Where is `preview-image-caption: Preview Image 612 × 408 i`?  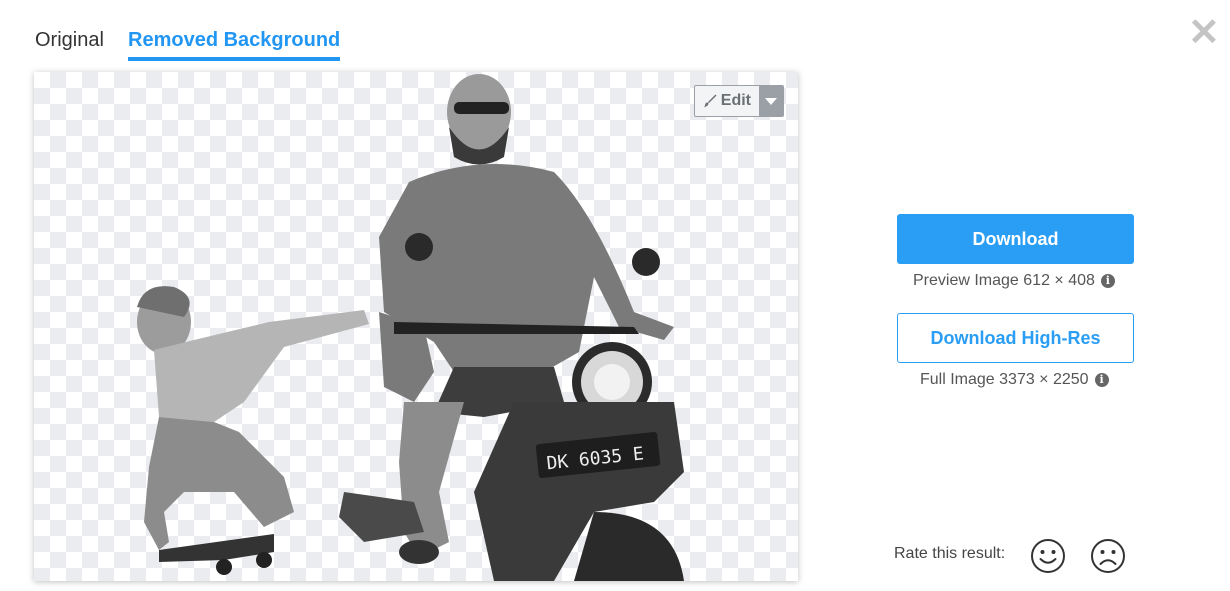
preview-image-caption: Preview Image 612 × 408 i is located at coordinates (1014, 281).